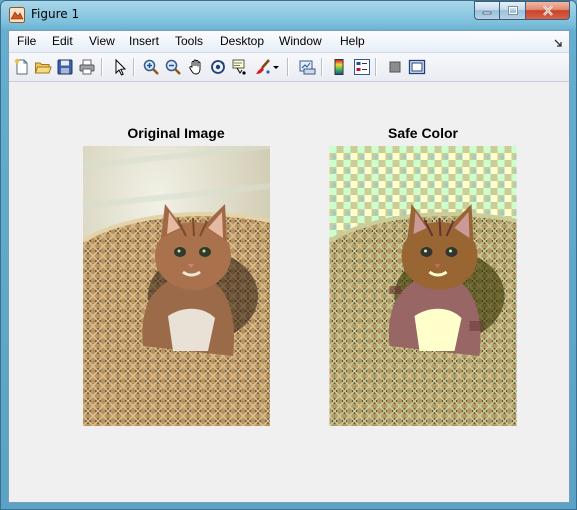  I want to click on close-button, so click(548, 10).